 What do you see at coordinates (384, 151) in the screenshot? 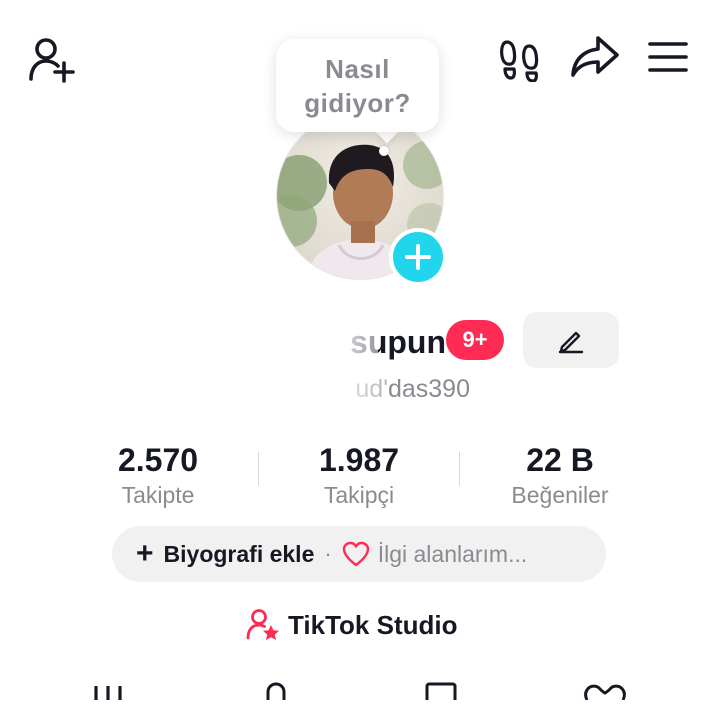
I see `bubble-dot` at bounding box center [384, 151].